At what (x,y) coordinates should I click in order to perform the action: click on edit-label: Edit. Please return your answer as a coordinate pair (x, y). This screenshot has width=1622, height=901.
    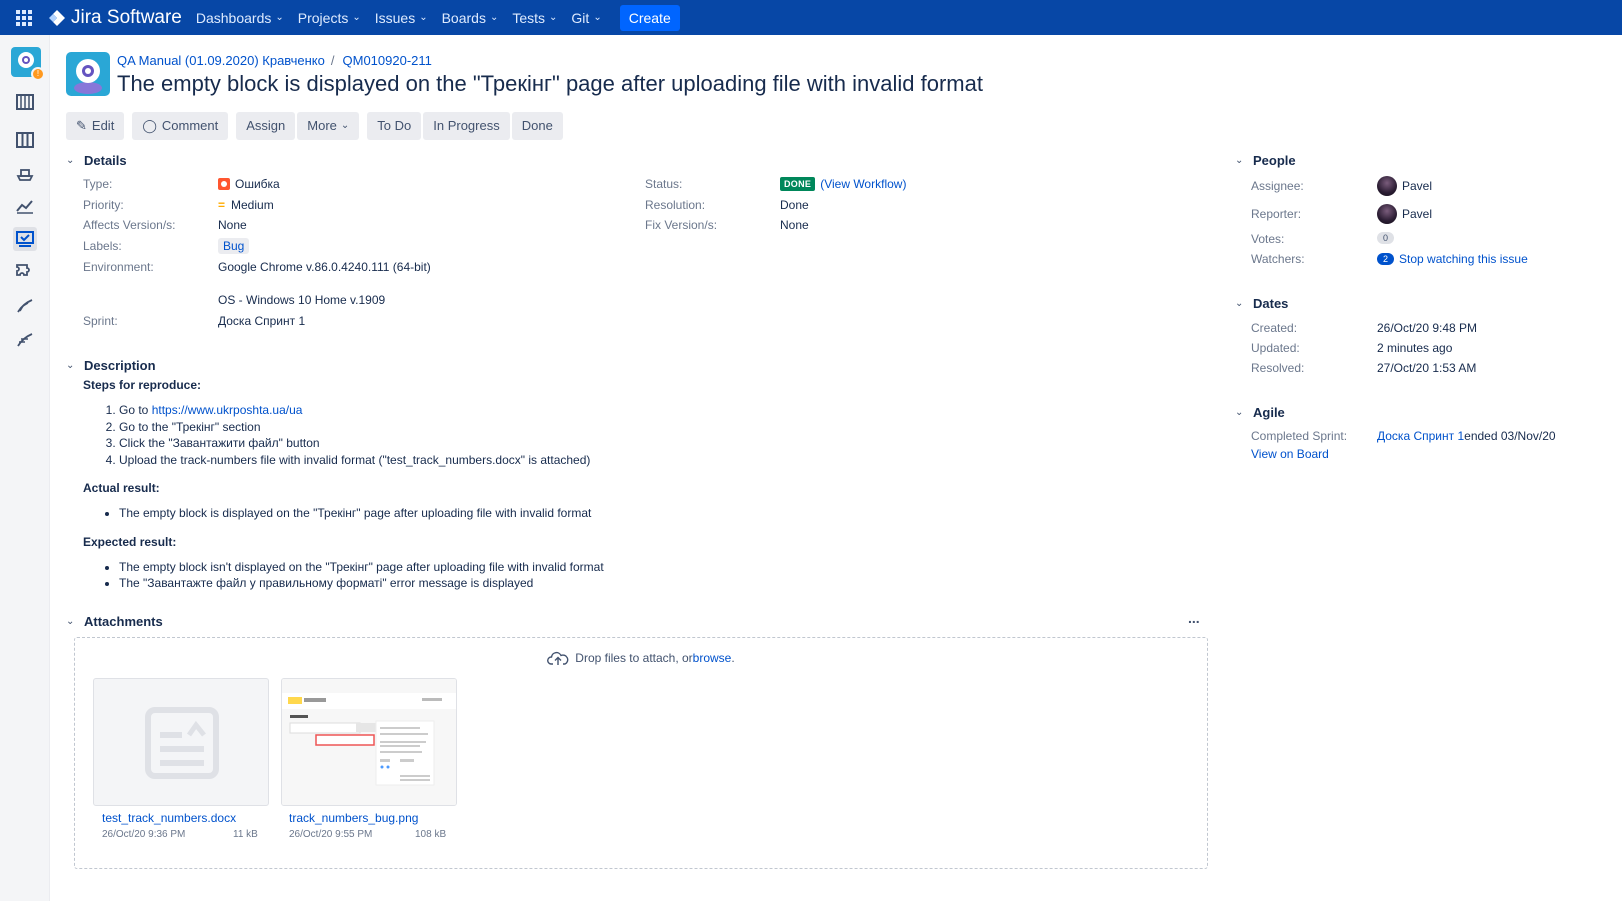
    Looking at the image, I should click on (103, 125).